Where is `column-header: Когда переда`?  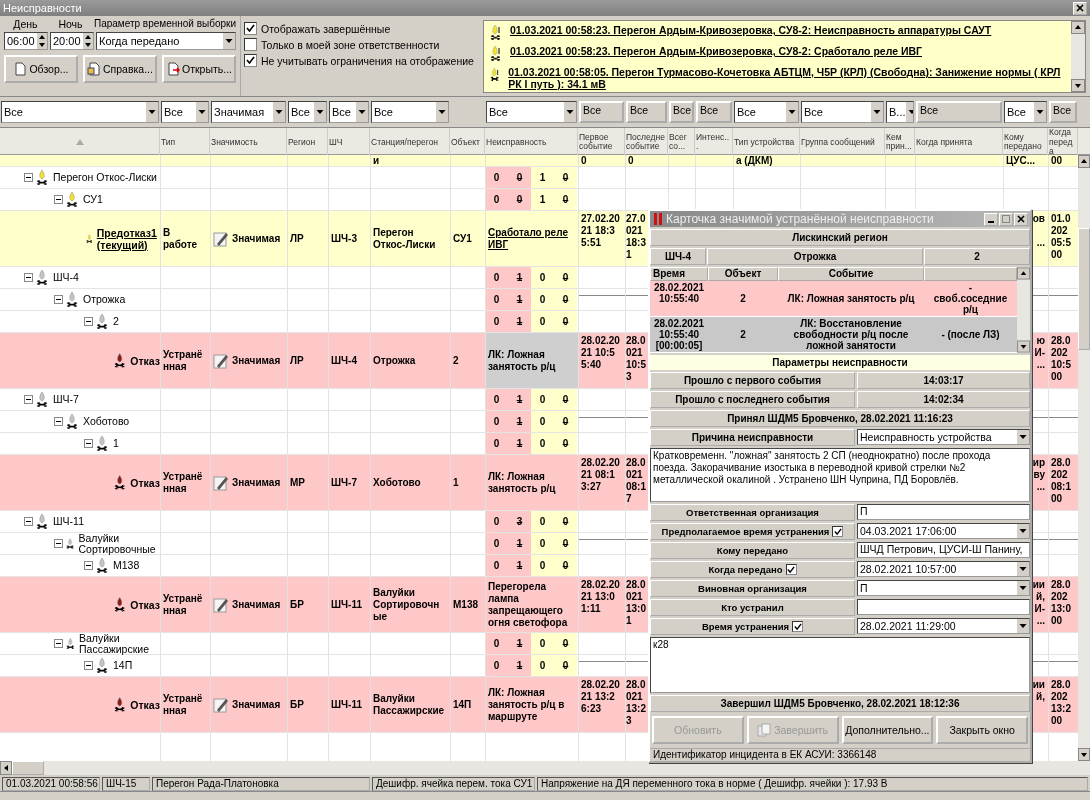 column-header: Когда переда is located at coordinates (1062, 142).